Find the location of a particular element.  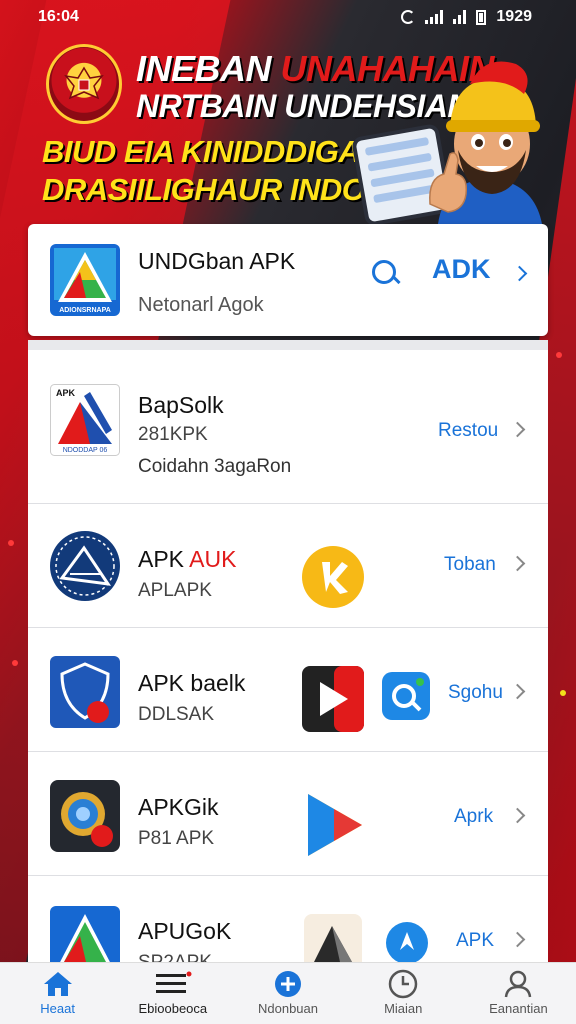

action-link: APK is located at coordinates (475, 941).